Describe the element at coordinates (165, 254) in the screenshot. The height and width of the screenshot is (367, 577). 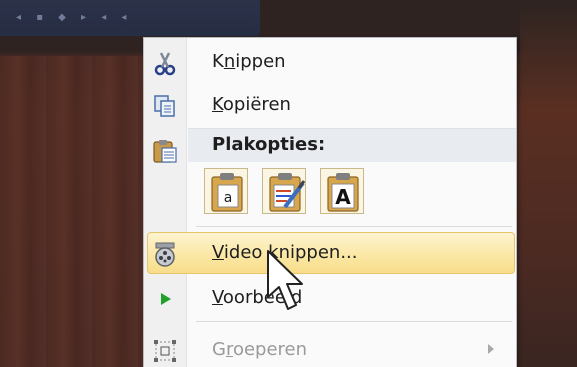
I see `video-trim-icon` at that location.